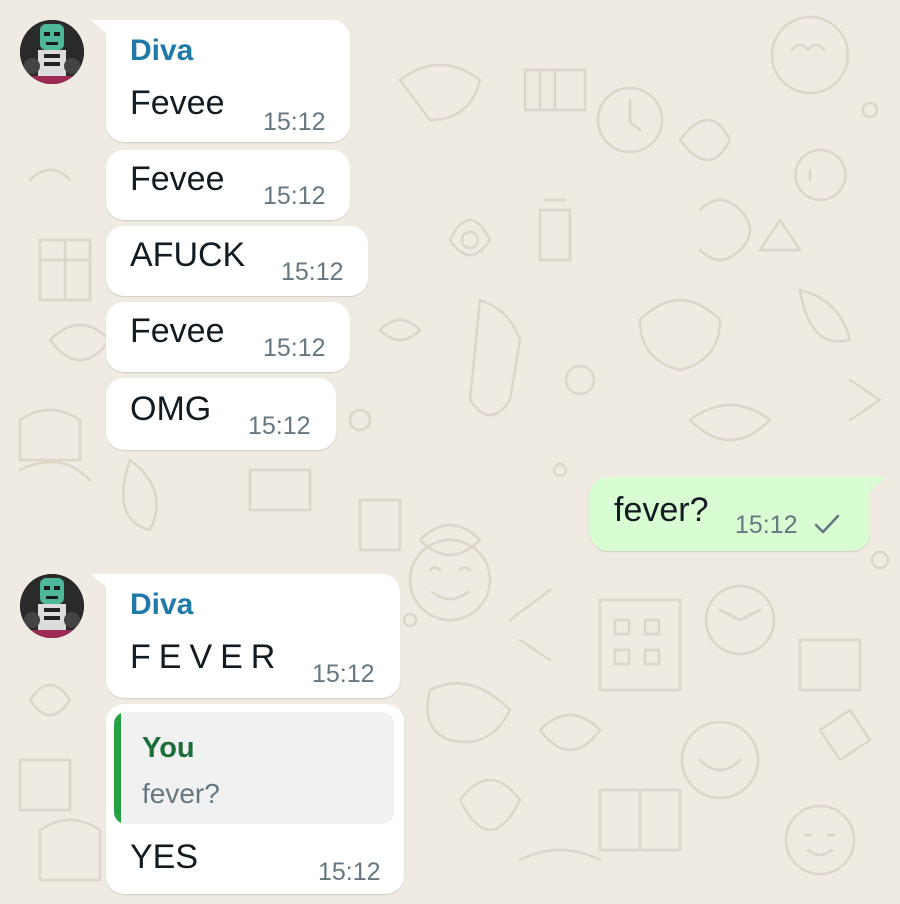  I want to click on message-text: OMG, so click(171, 409).